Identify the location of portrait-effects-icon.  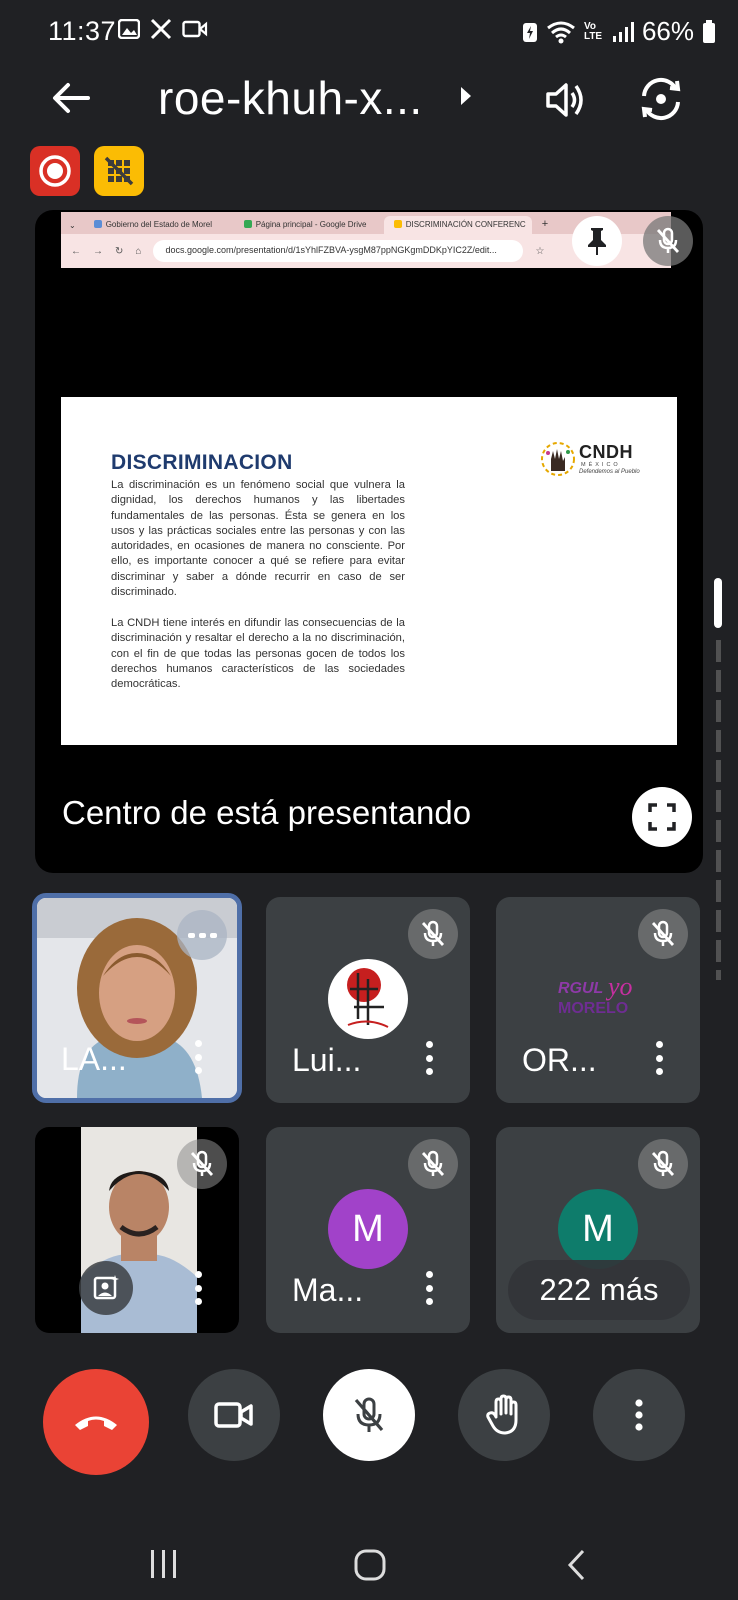
(106, 1287).